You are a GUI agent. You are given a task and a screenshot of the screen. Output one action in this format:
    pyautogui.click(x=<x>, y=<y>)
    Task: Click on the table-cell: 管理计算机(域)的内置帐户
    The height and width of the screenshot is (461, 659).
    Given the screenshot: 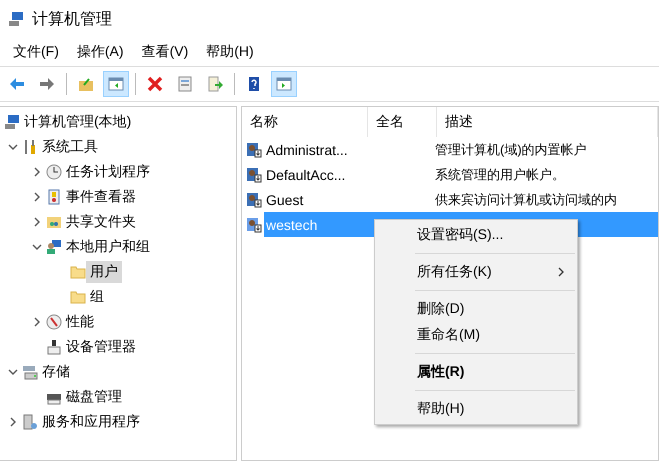 What is the action you would take?
    pyautogui.click(x=511, y=149)
    